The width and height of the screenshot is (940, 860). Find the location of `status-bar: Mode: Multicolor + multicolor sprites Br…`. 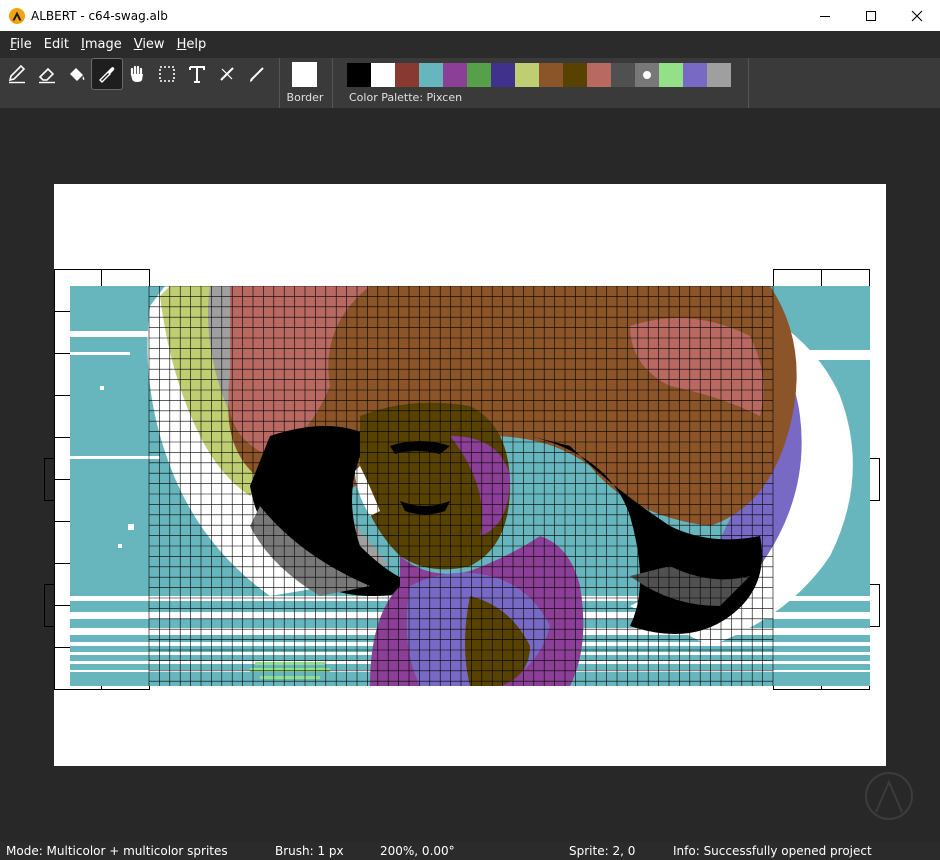

status-bar: Mode: Multicolor + multicolor sprites Br… is located at coordinates (470, 851).